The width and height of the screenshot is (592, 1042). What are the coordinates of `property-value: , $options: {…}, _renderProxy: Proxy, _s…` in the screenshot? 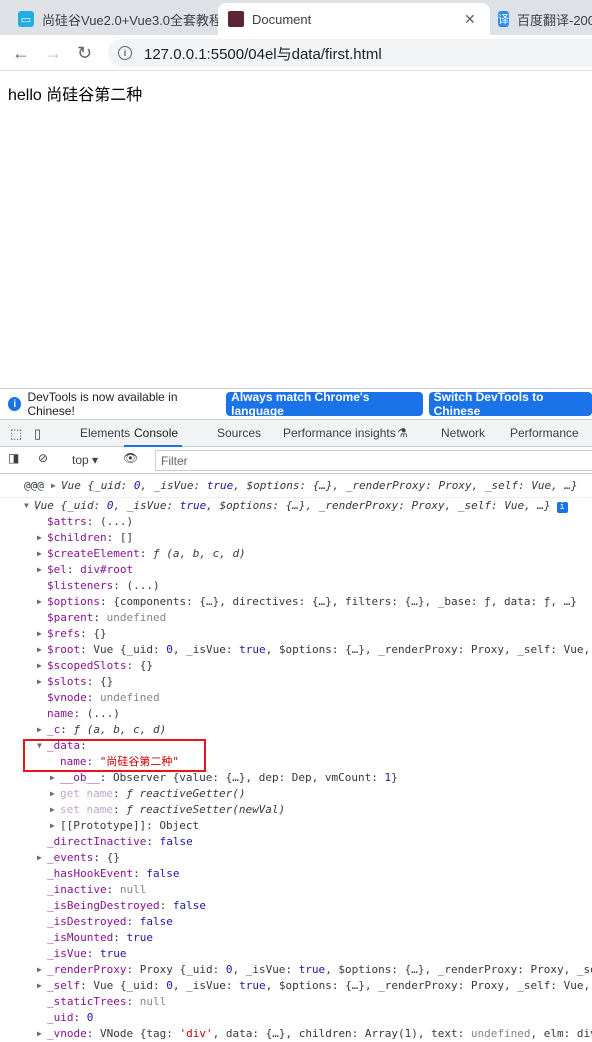 It's located at (428, 985).